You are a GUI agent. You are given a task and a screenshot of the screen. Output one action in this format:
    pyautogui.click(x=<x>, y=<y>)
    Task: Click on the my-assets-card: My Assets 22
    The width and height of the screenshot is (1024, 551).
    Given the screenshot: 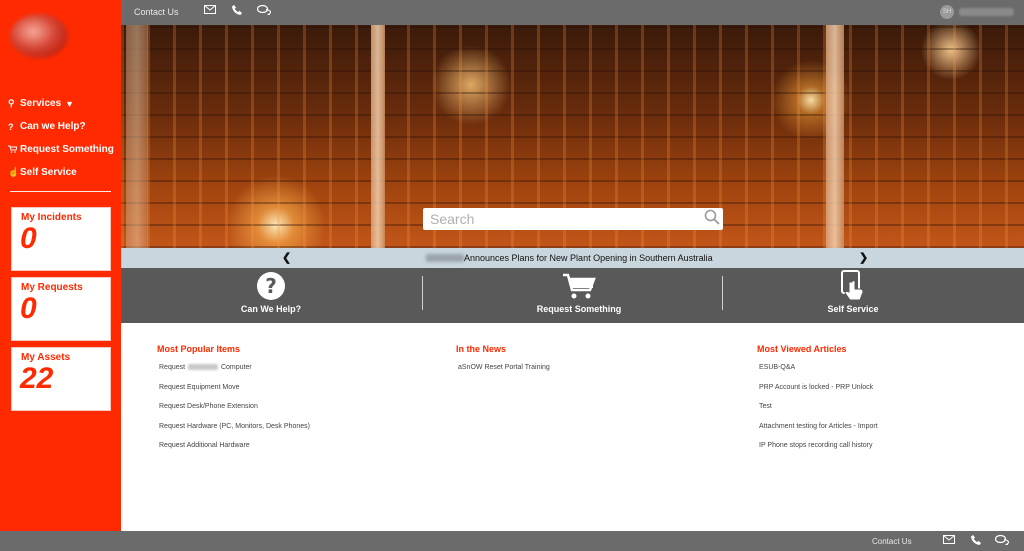 What is the action you would take?
    pyautogui.click(x=61, y=379)
    